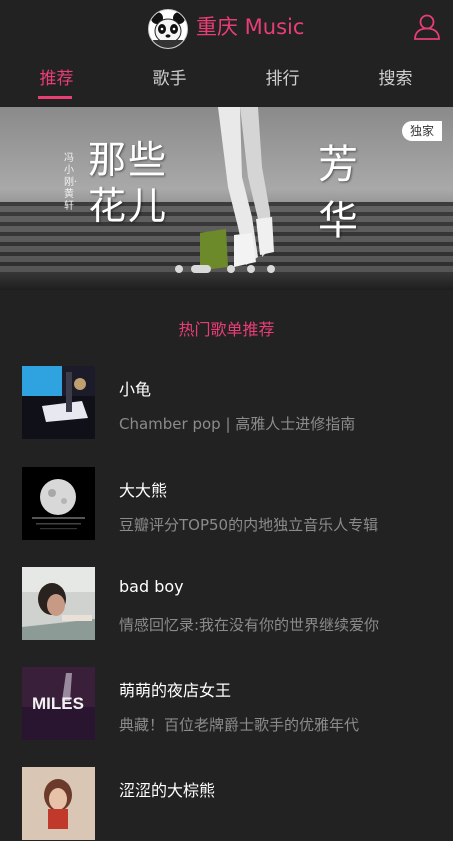 The image size is (453, 841). Describe the element at coordinates (250, 27) in the screenshot. I see `app-title: 重庆 Music` at that location.